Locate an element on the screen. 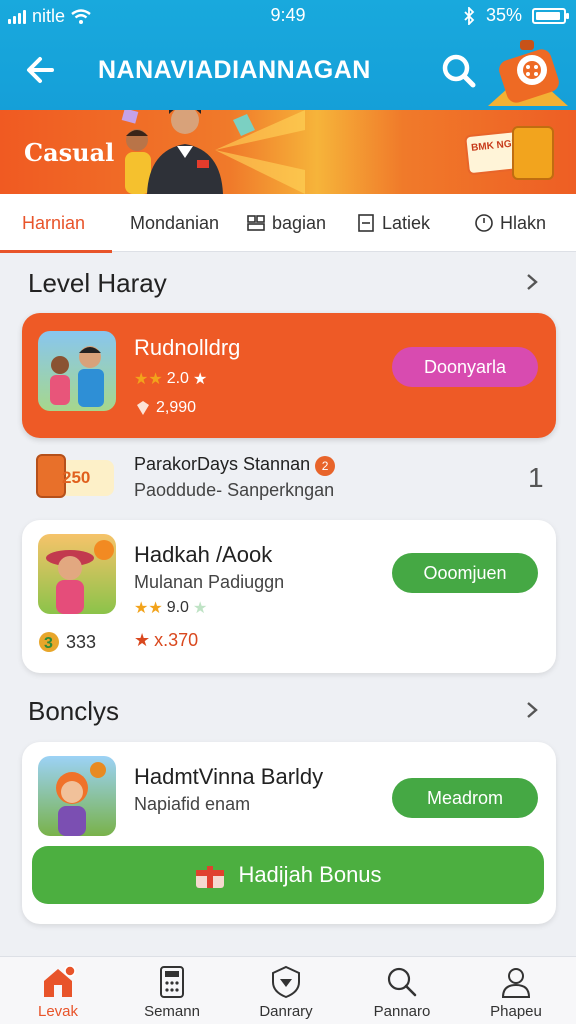 The width and height of the screenshot is (576, 1024). game-rating: ★★ 2.0 ★ is located at coordinates (170, 379).